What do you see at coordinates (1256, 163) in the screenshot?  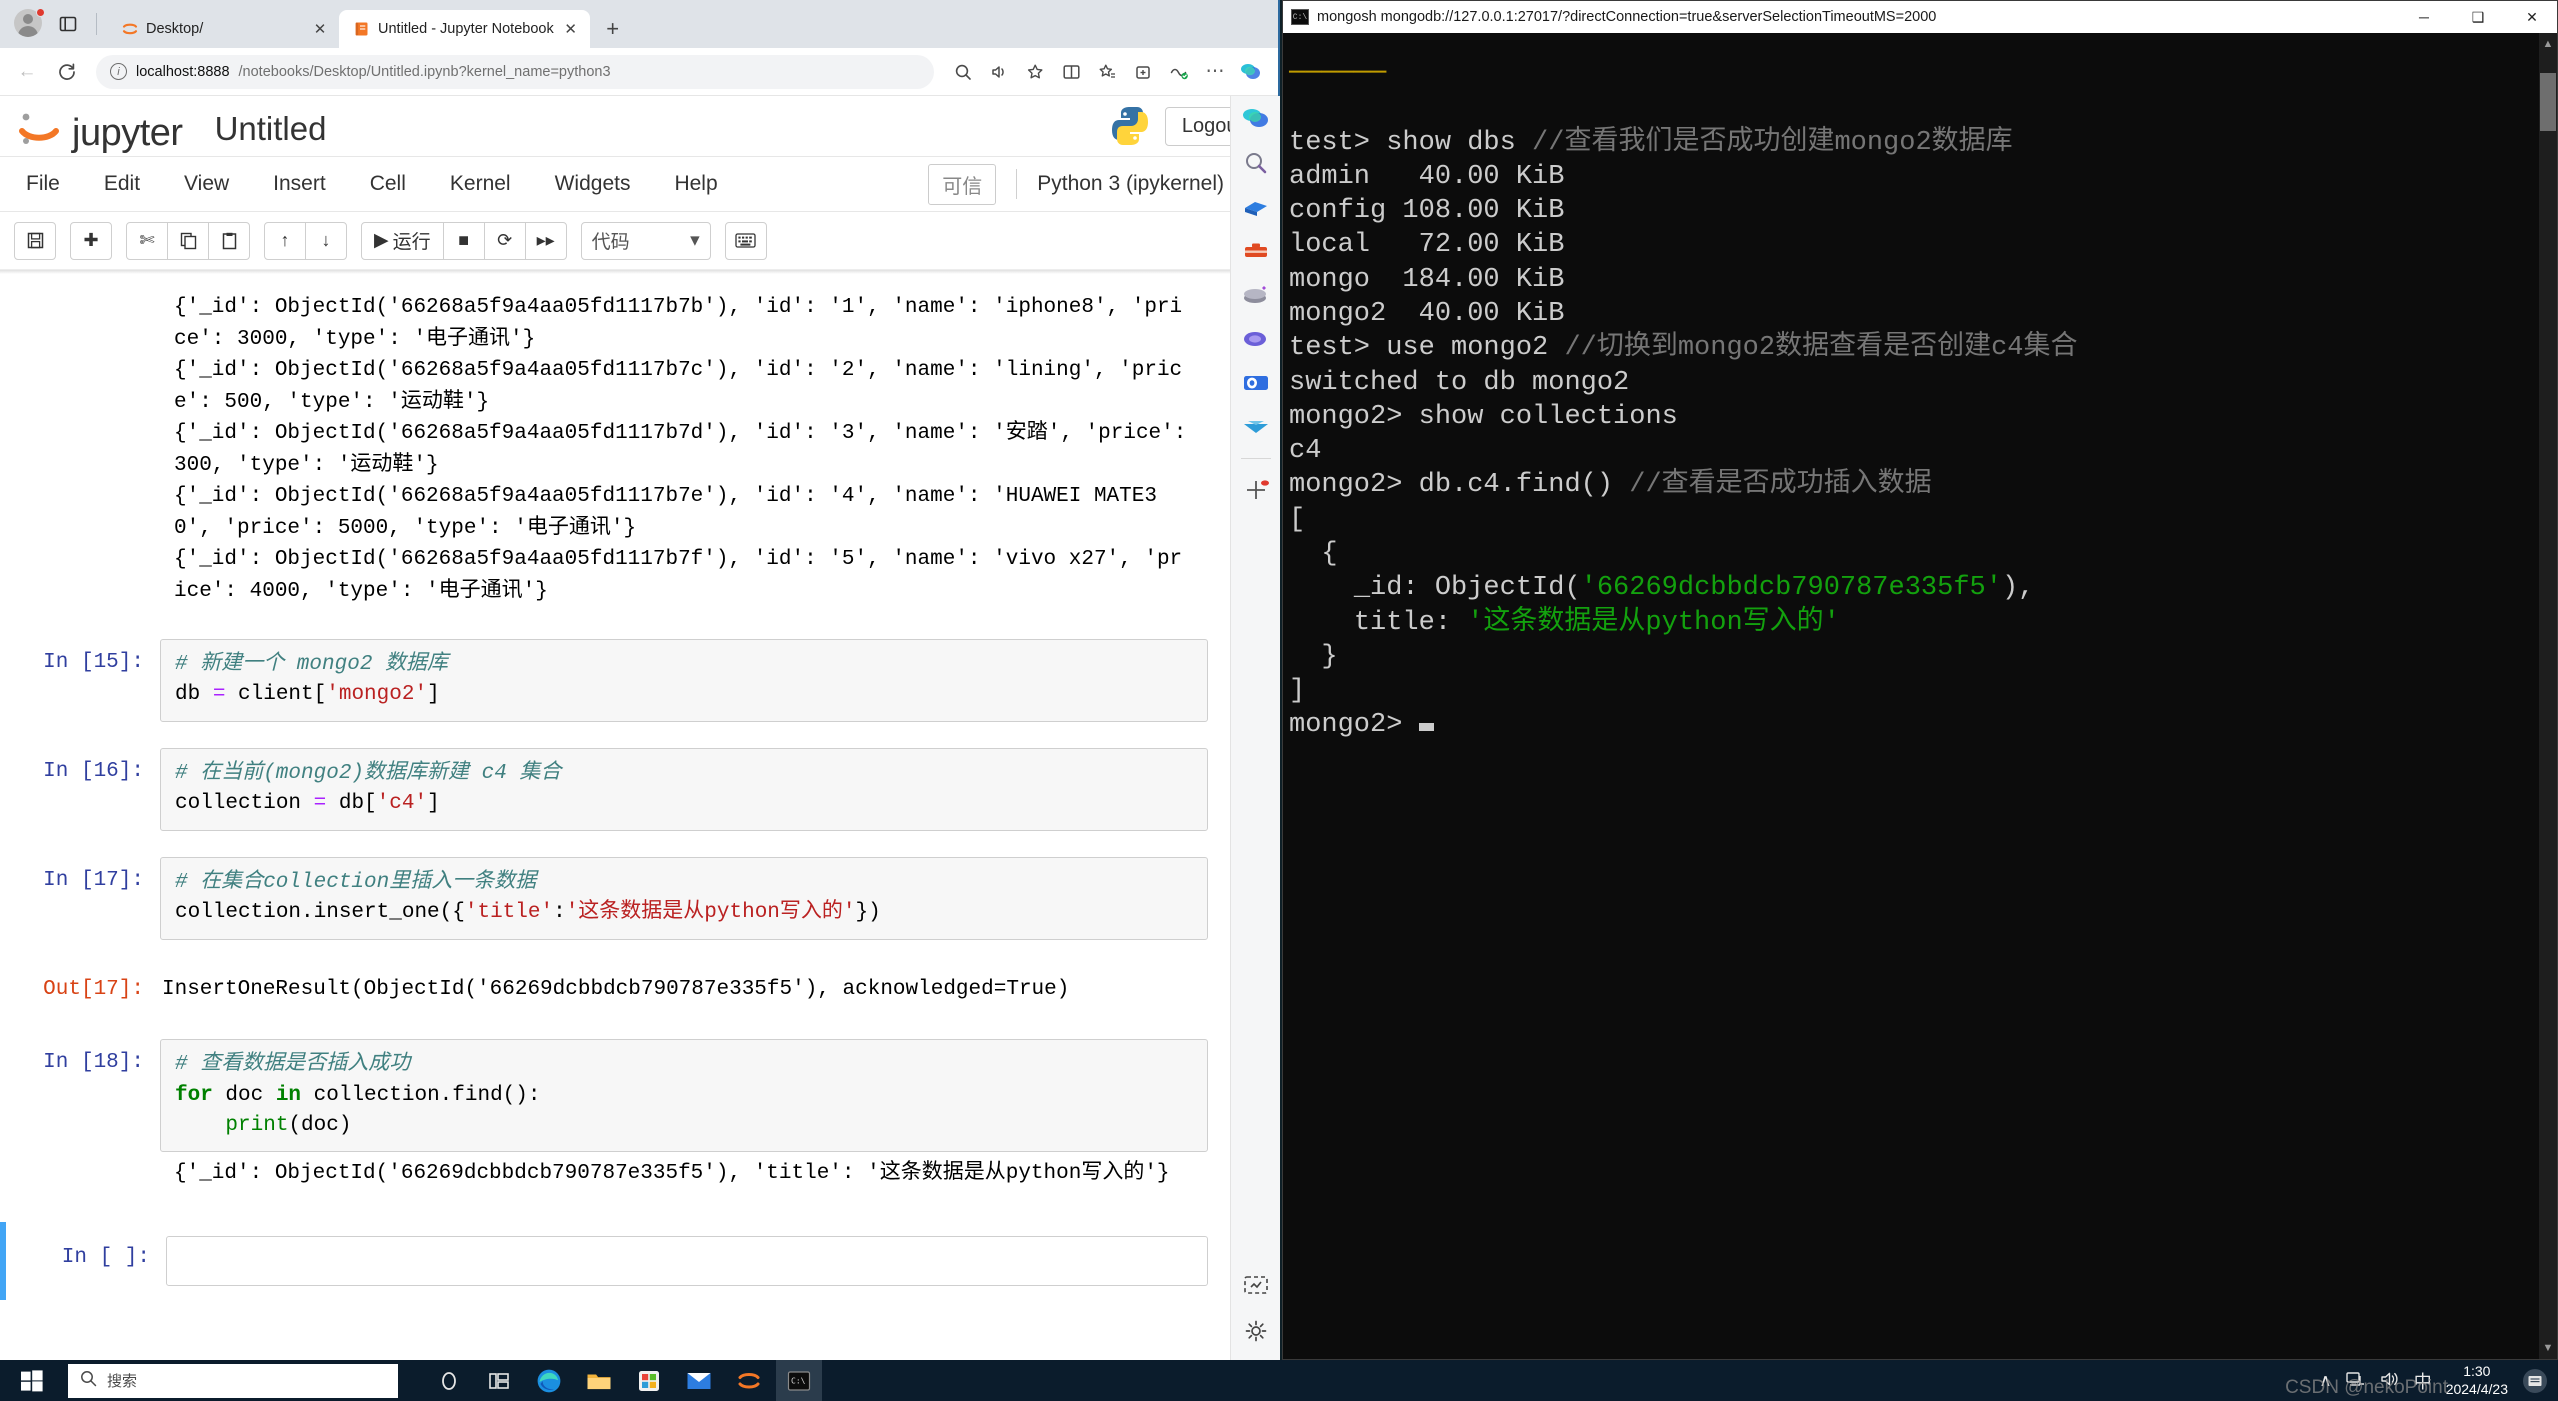 I see `search-icon` at bounding box center [1256, 163].